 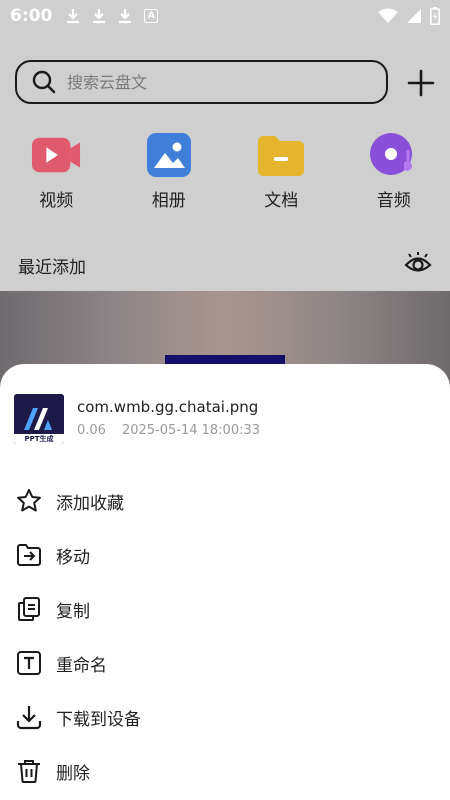 I want to click on notification-icons: A, so click(x=112, y=16).